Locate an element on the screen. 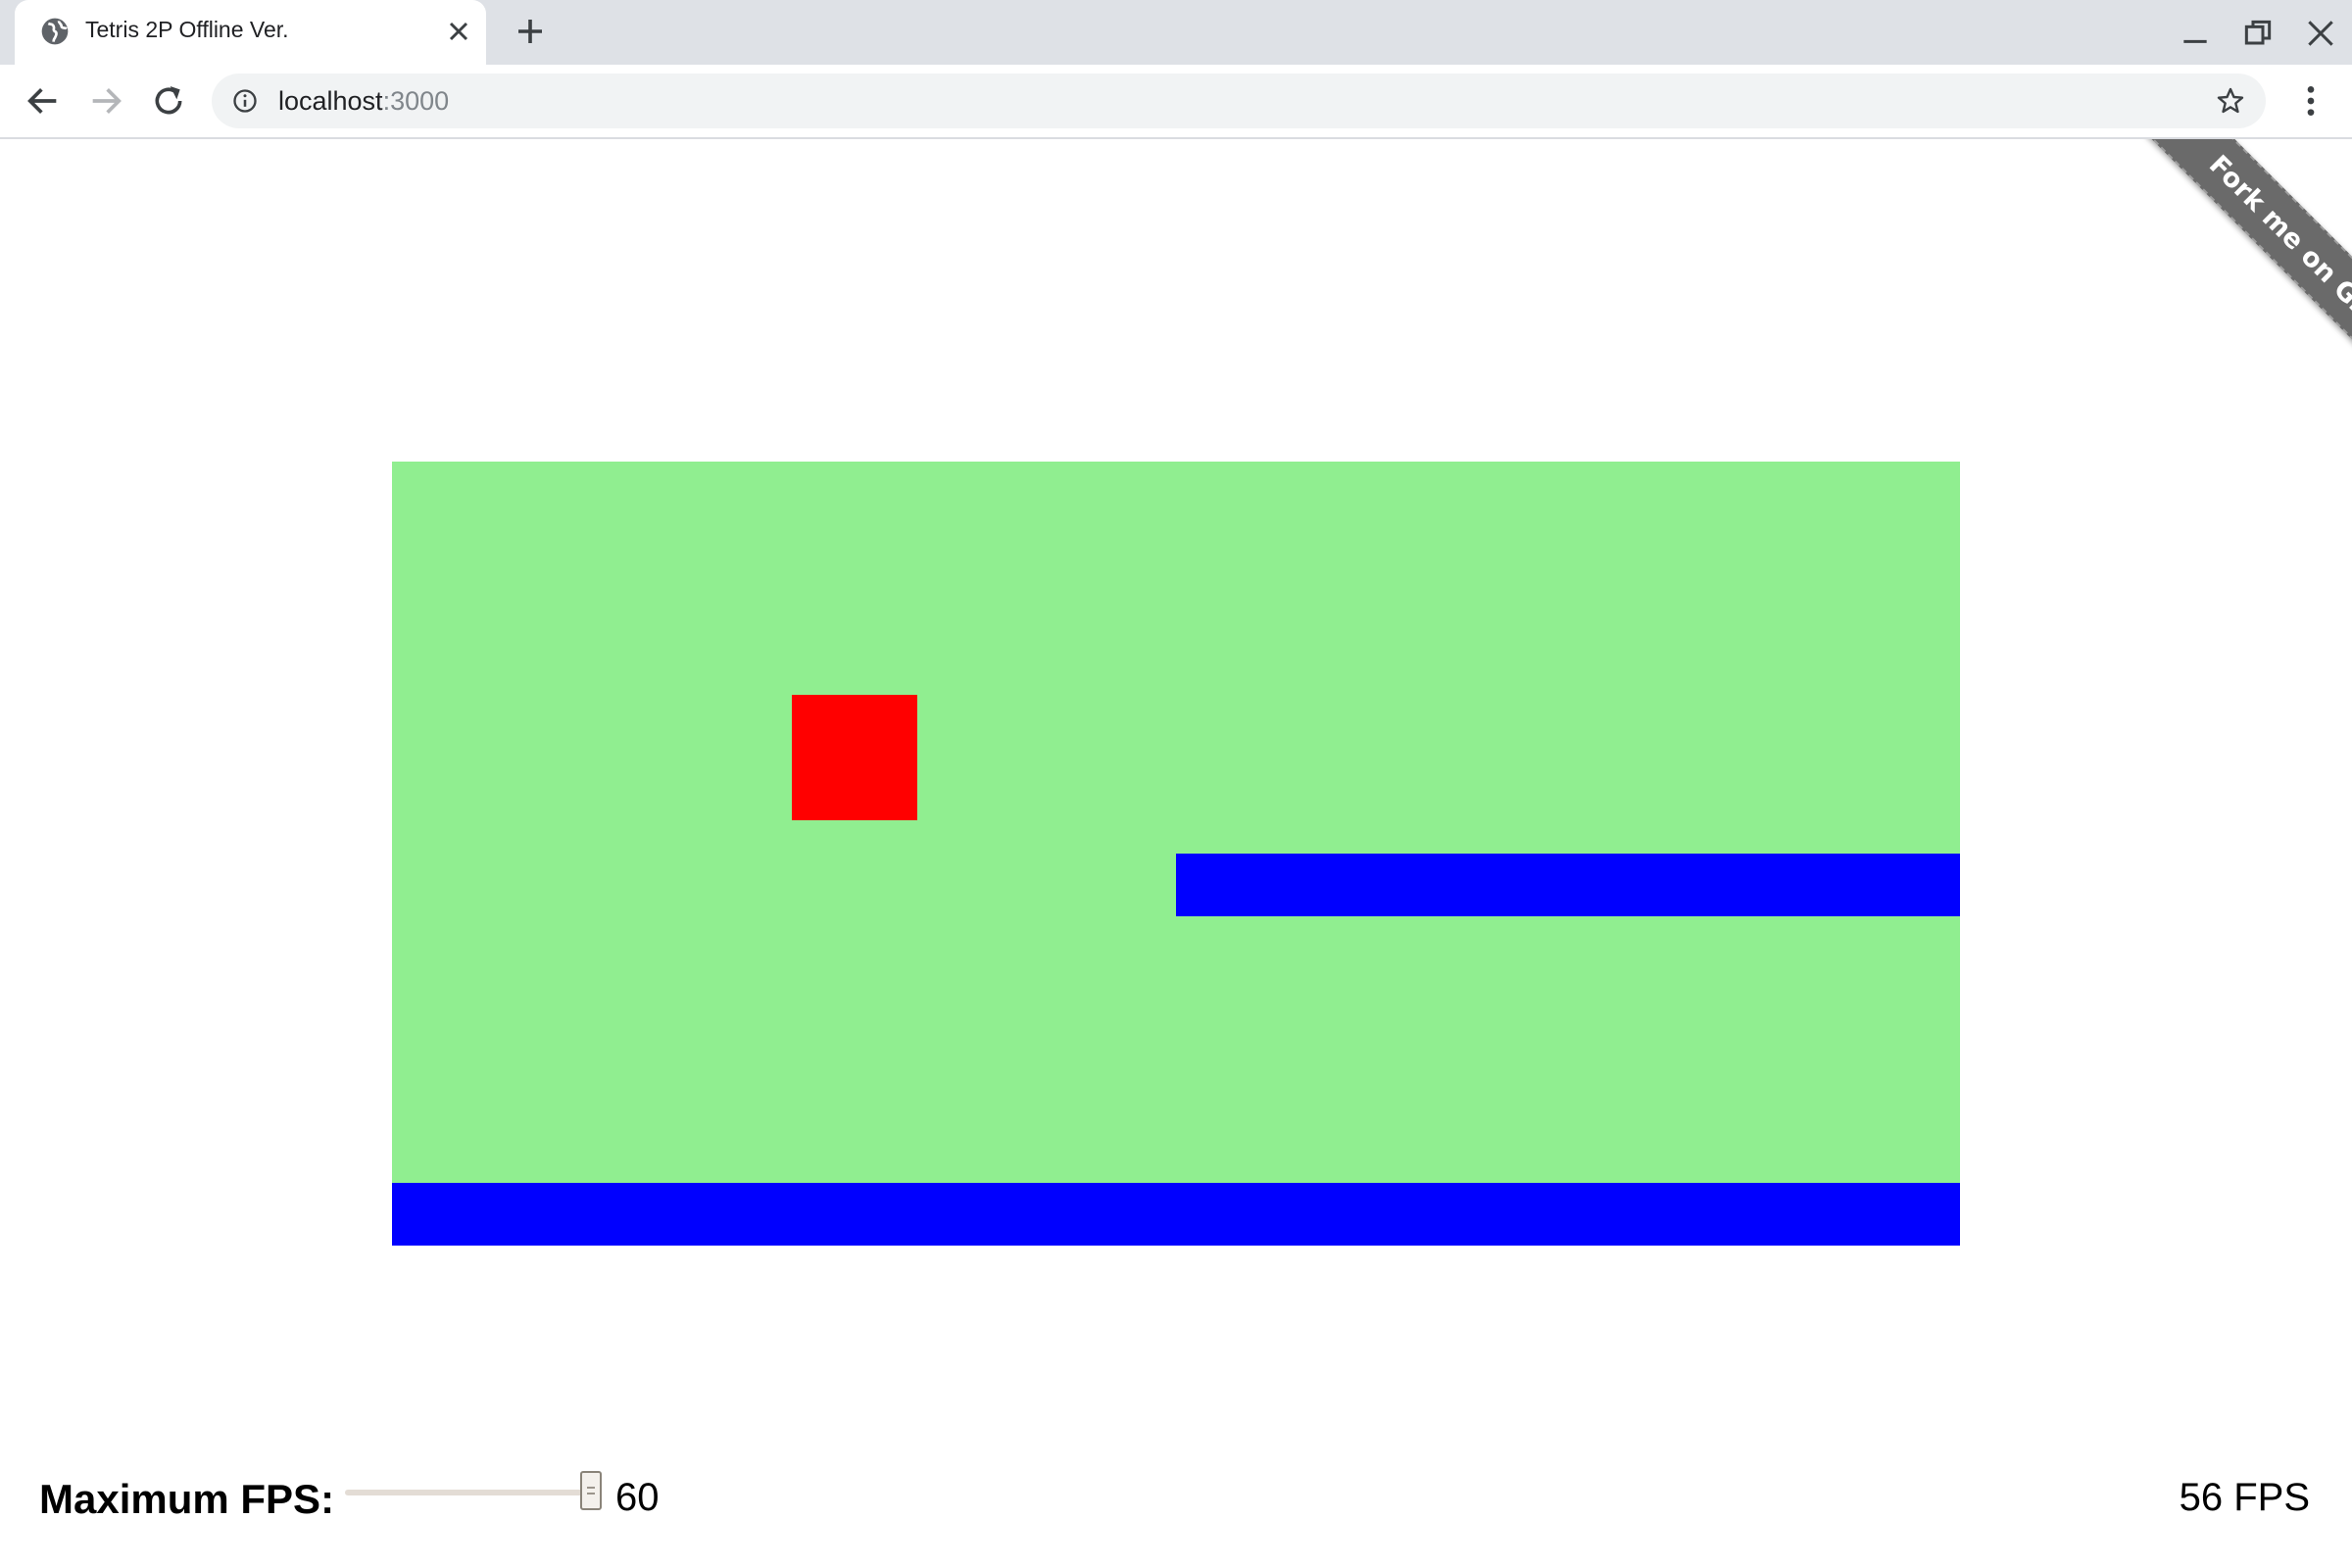 Image resolution: width=2352 pixels, height=1568 pixels. browser-toolbar: localhost:3000 is located at coordinates (1176, 102).